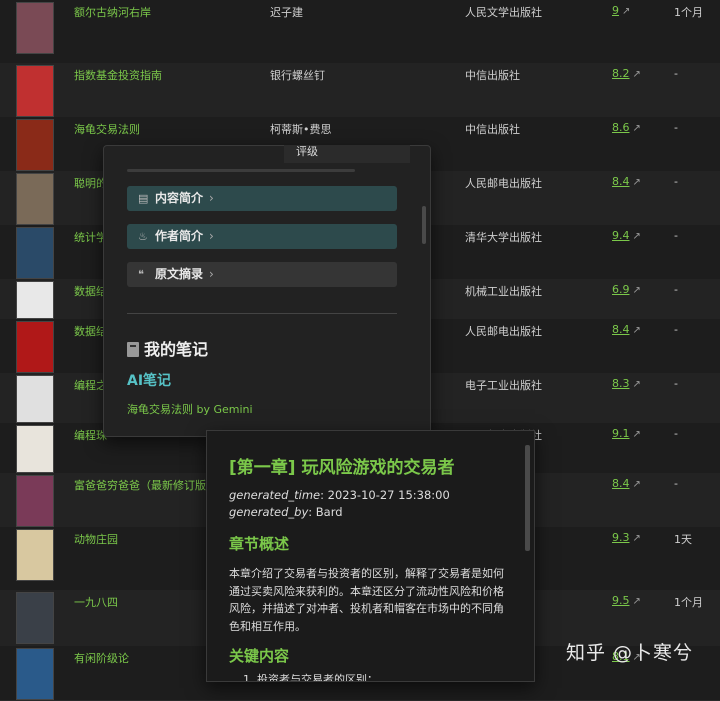 Image resolution: width=720 pixels, height=701 pixels. What do you see at coordinates (347, 154) in the screenshot?
I see `rating-tab: 评级` at bounding box center [347, 154].